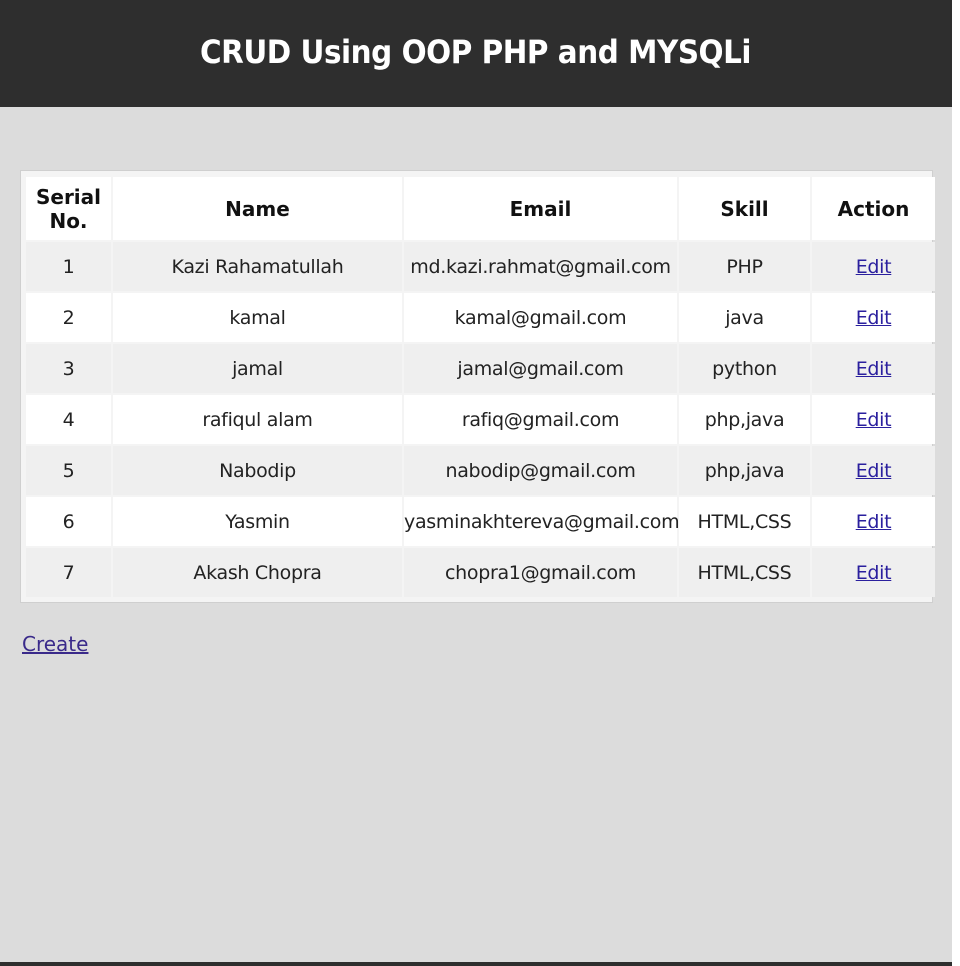 The image size is (960, 966). I want to click on cell-name: kamal, so click(257, 317).